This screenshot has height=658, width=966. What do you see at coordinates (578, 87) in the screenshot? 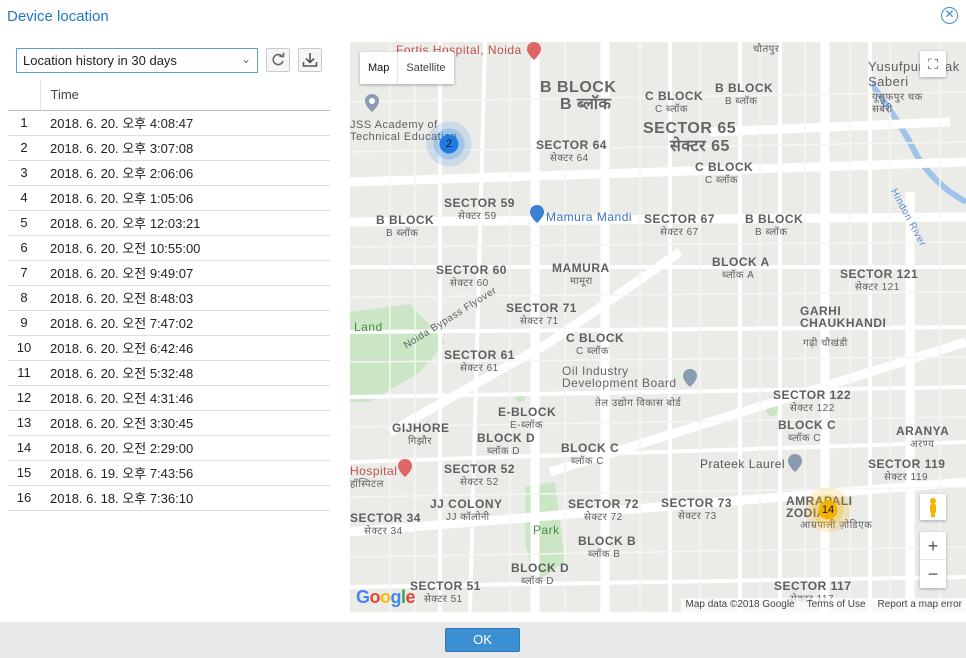
I see `map-label-b-block: B BLOCK` at bounding box center [578, 87].